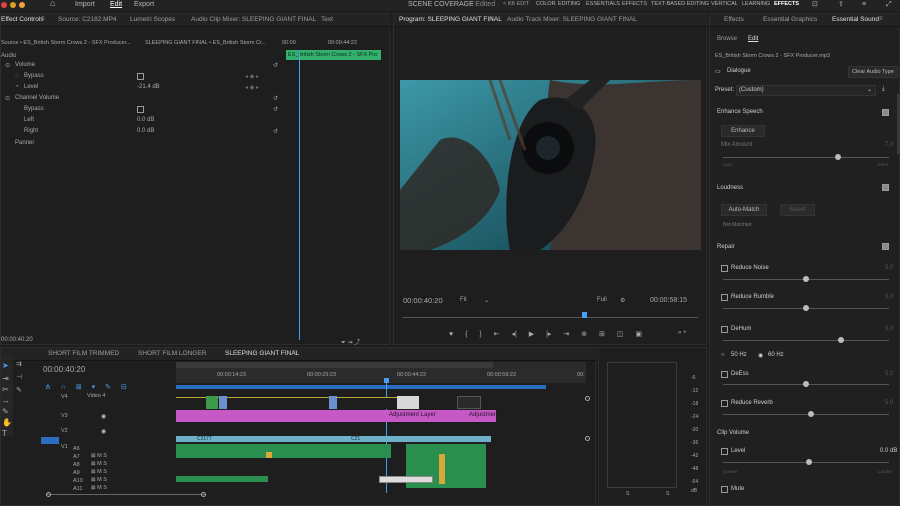 Image resolution: width=900 pixels, height=506 pixels. Describe the element at coordinates (806, 340) in the screenshot. I see `dehum-slider` at that location.